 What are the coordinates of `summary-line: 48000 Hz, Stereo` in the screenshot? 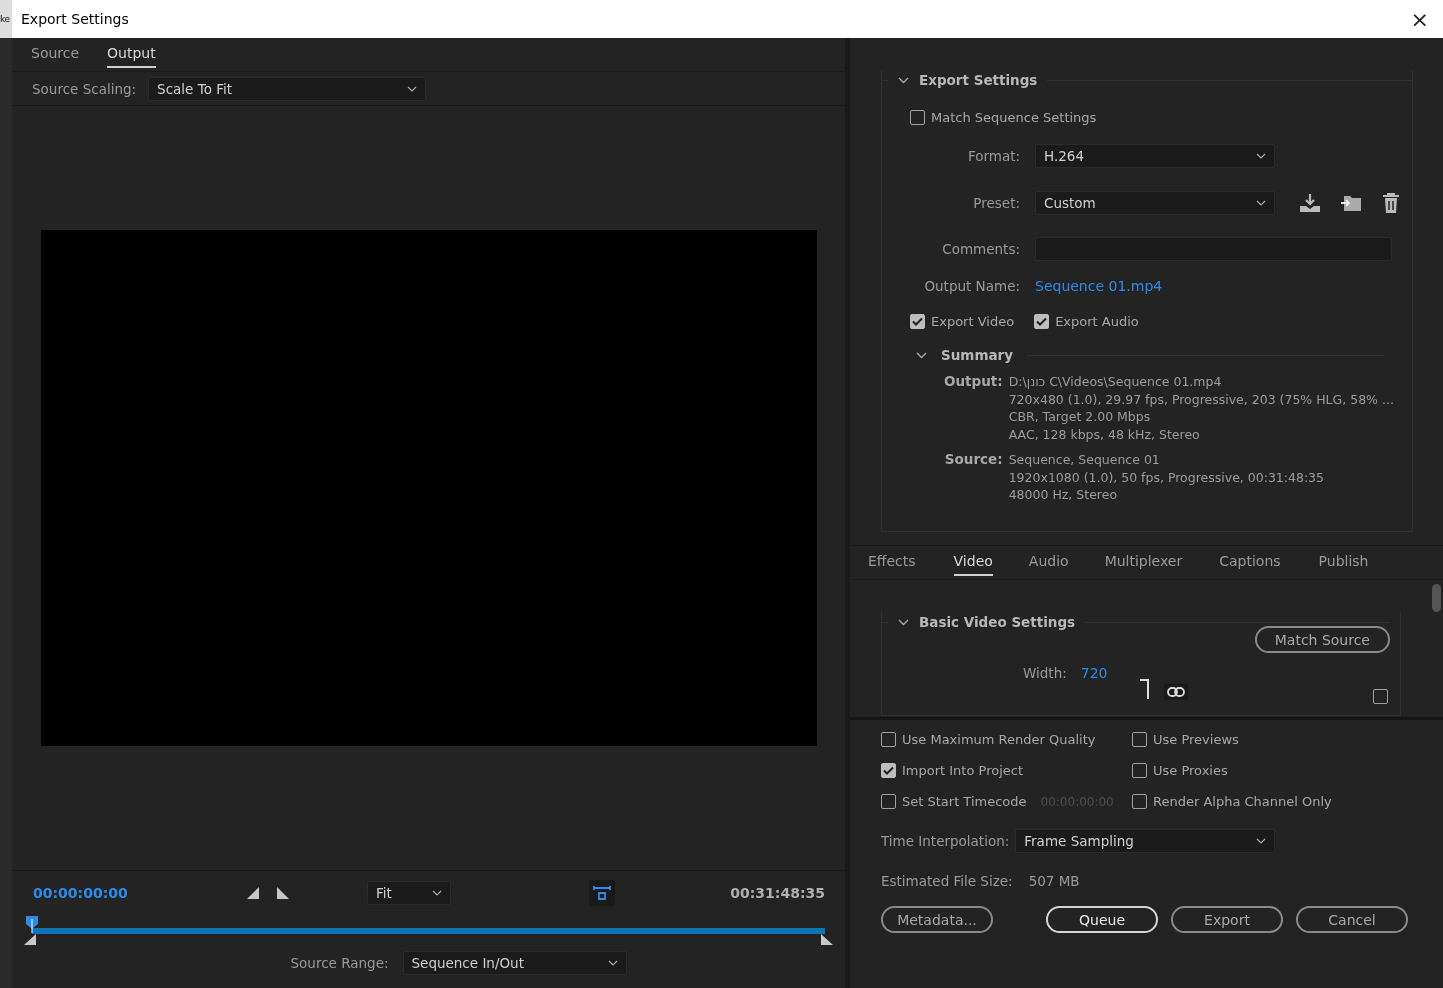 It's located at (1063, 495).